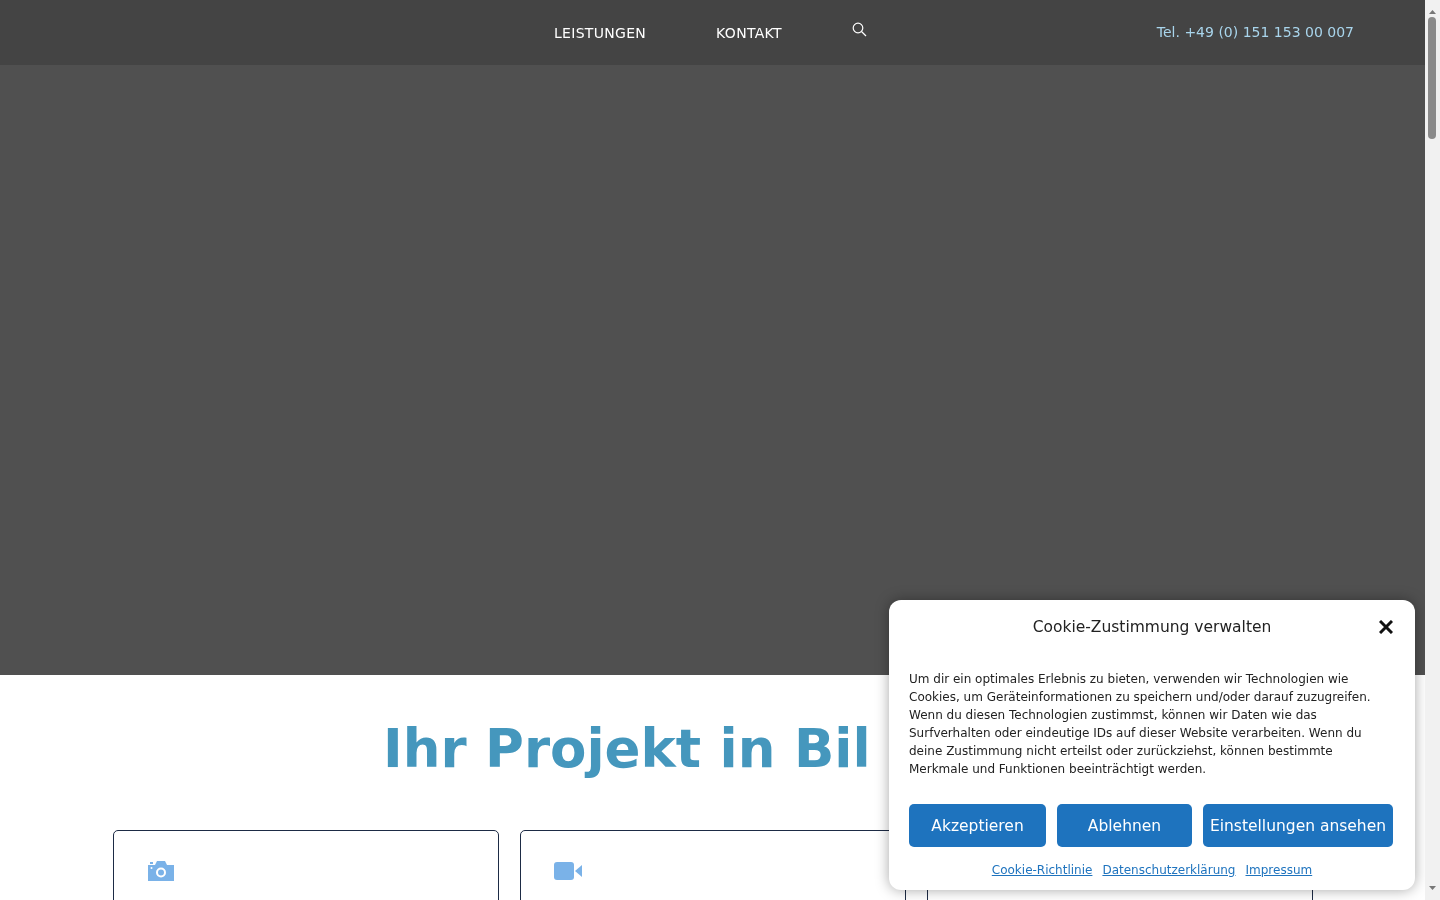 The image size is (1440, 900). What do you see at coordinates (627, 749) in the screenshot?
I see `section-heading: Ihr Projekt in Bil` at bounding box center [627, 749].